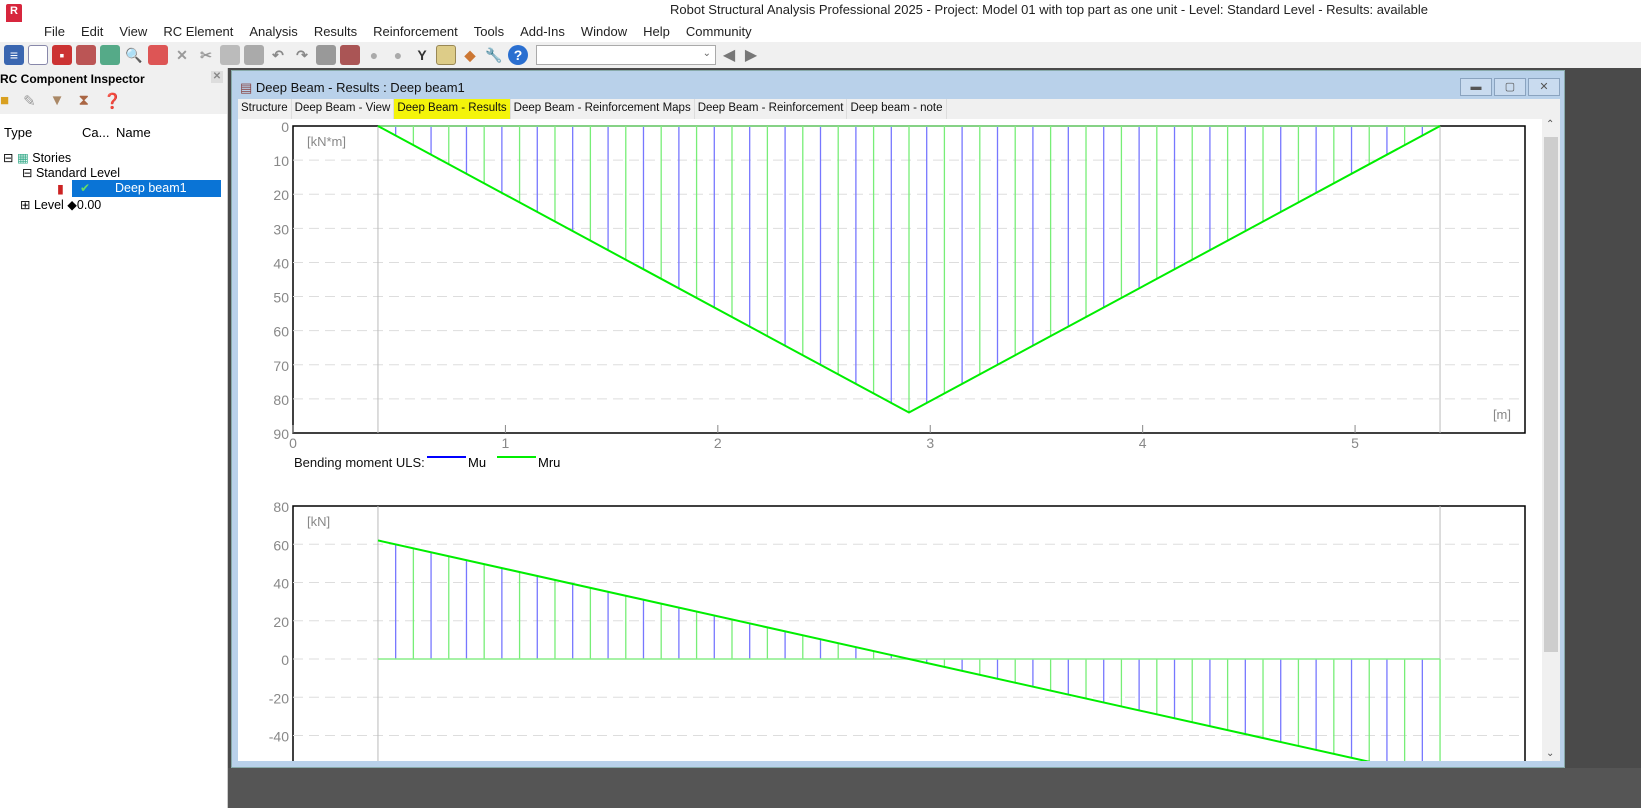  I want to click on legend-title: Bending moment ULS:, so click(359, 462).